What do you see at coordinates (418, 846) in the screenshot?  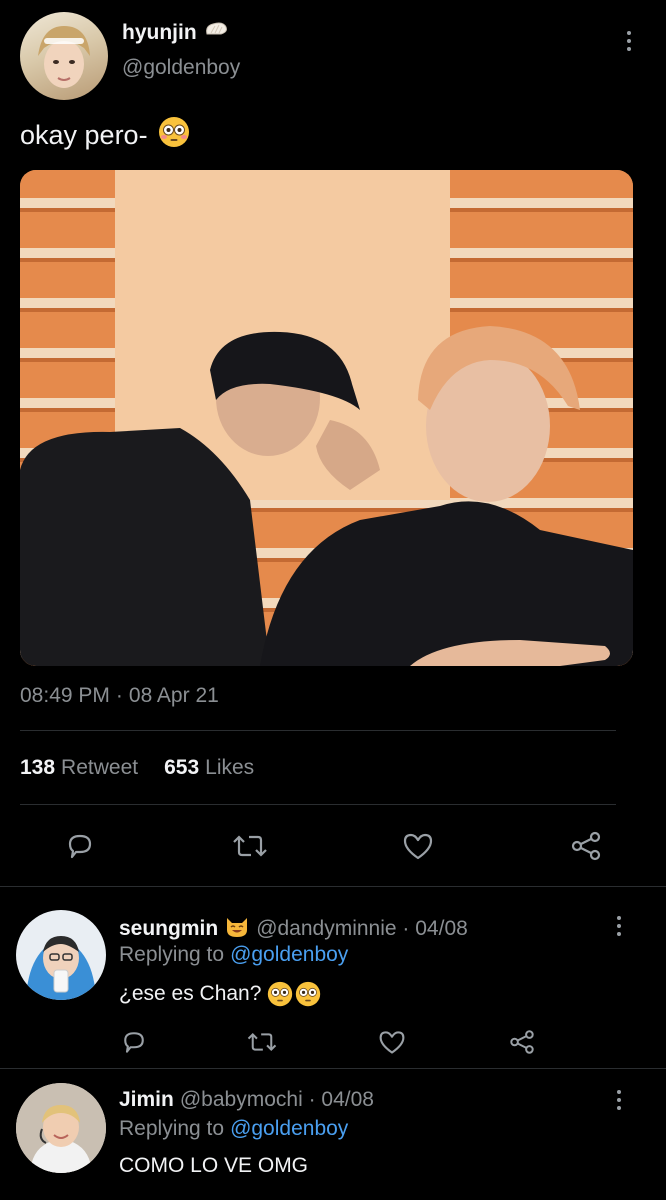 I see `like-heart-icon` at bounding box center [418, 846].